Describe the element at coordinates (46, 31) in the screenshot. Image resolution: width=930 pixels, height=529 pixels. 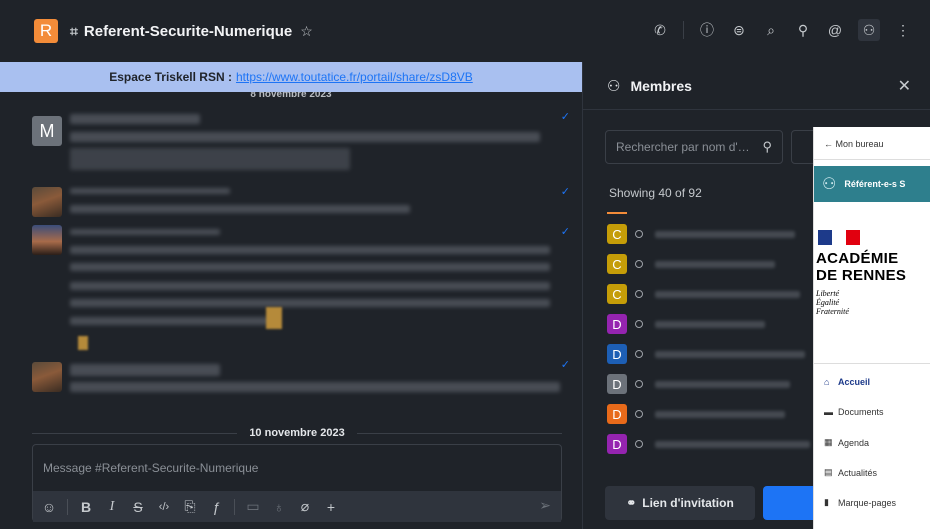
I see `room-avatar: R` at that location.